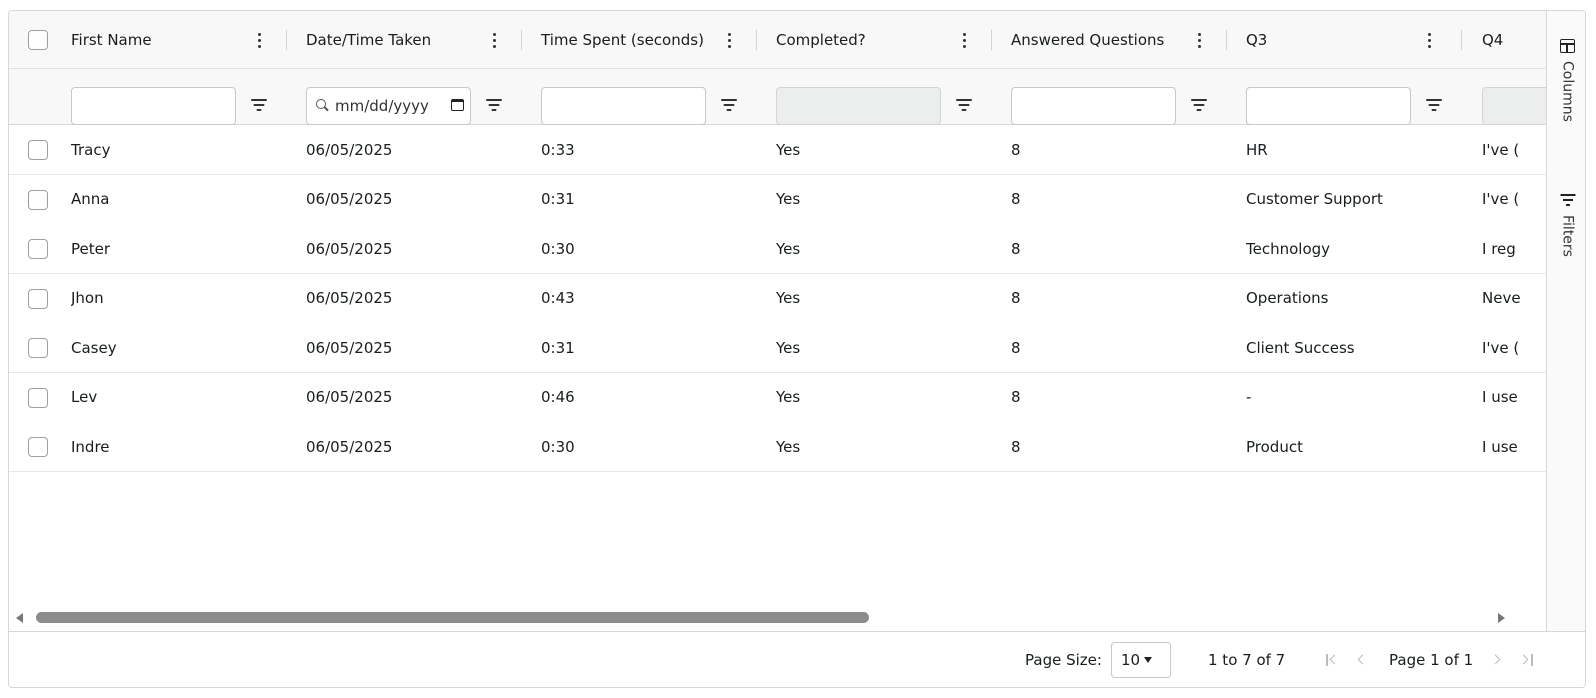 The image size is (1596, 698). I want to click on cell-first-name: Lev, so click(84, 397).